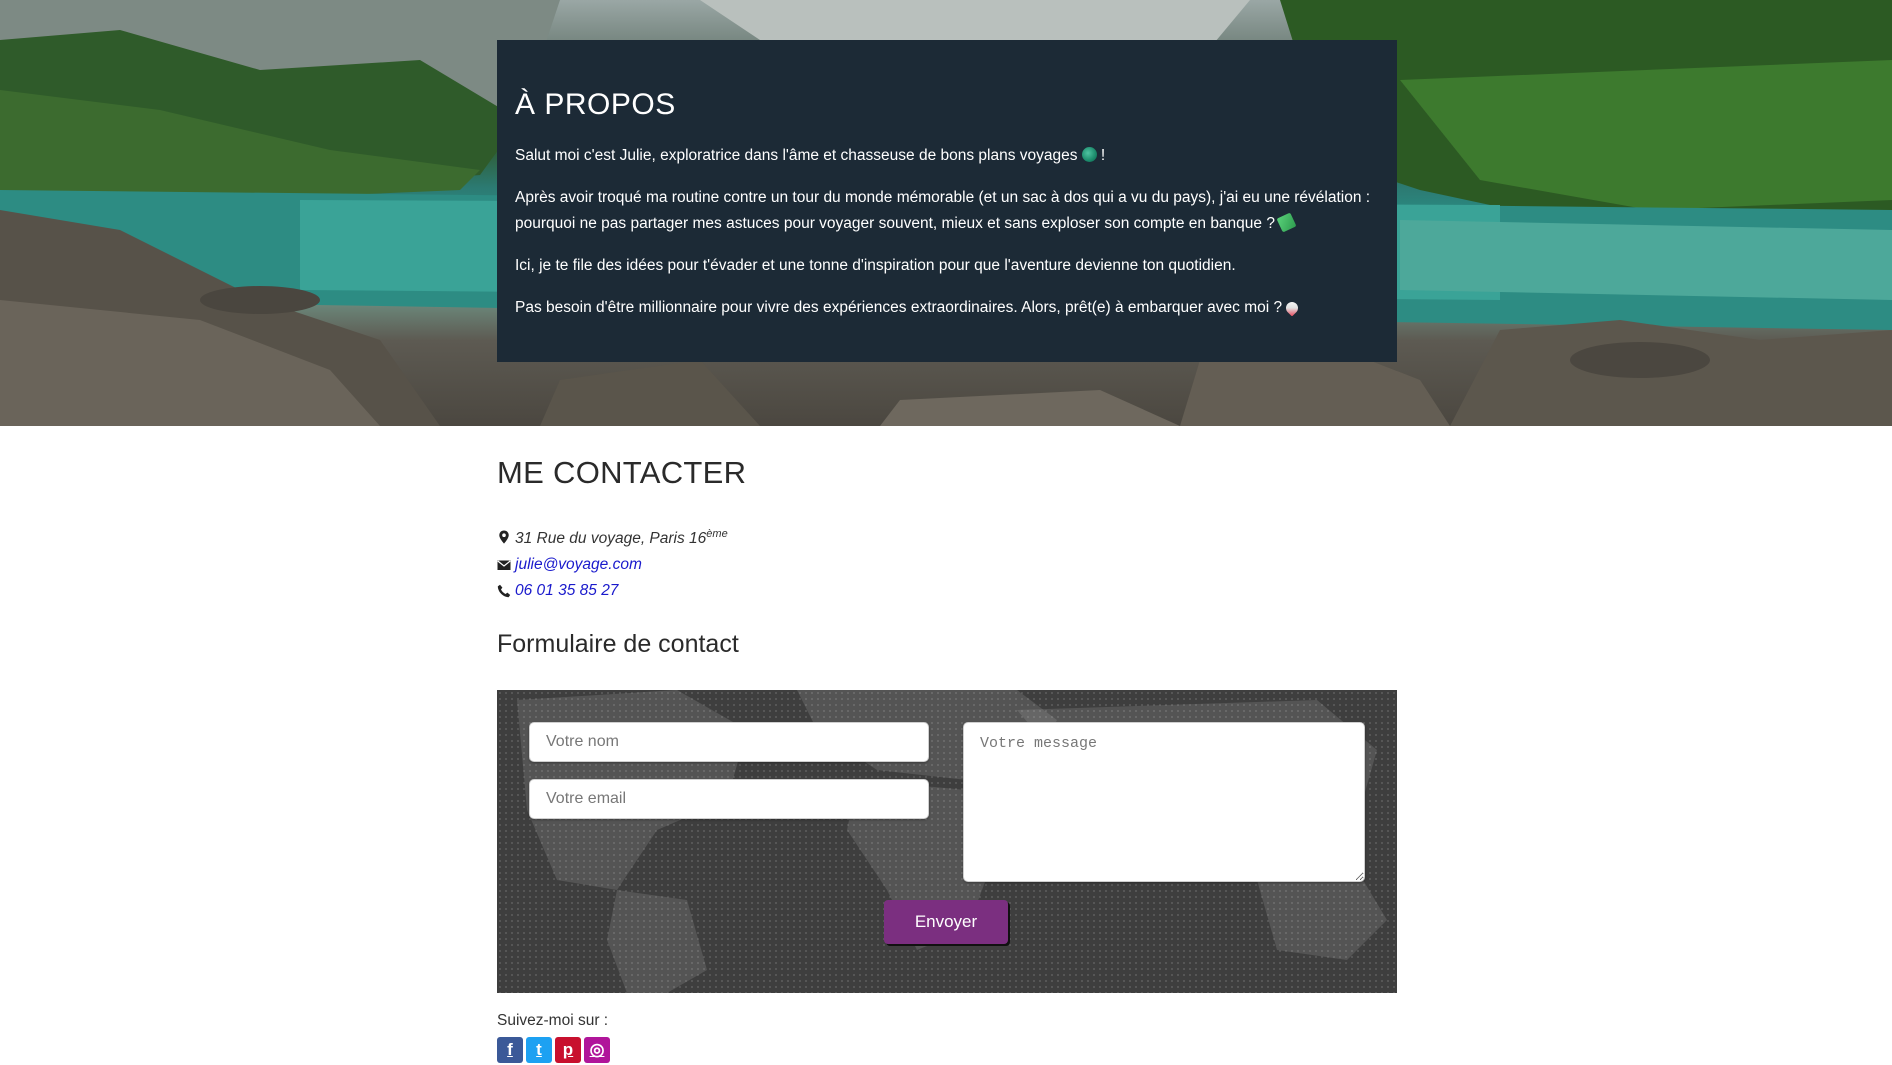  Describe the element at coordinates (553, 1020) in the screenshot. I see `follow-label: Suivez-moi sur :` at that location.